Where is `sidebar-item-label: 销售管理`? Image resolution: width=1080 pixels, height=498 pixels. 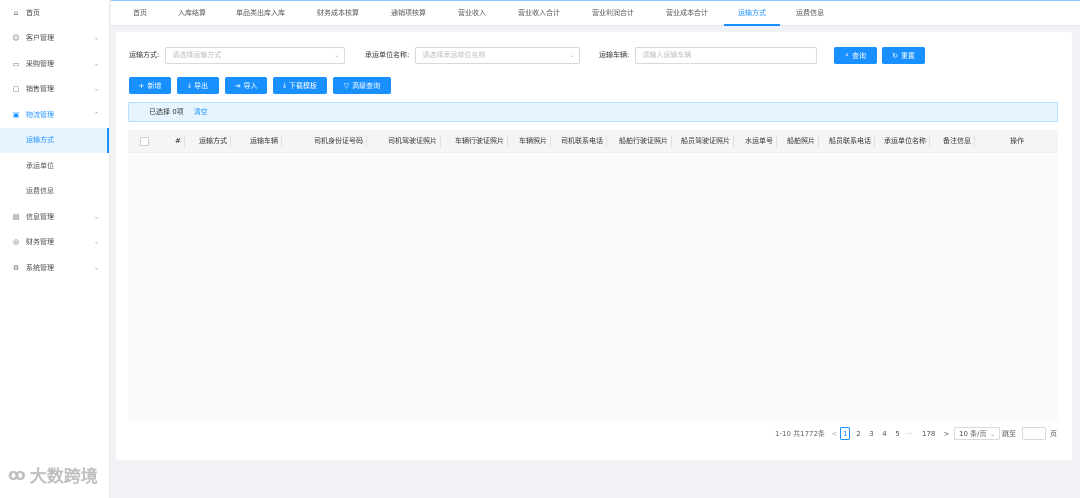 sidebar-item-label: 销售管理 is located at coordinates (40, 89).